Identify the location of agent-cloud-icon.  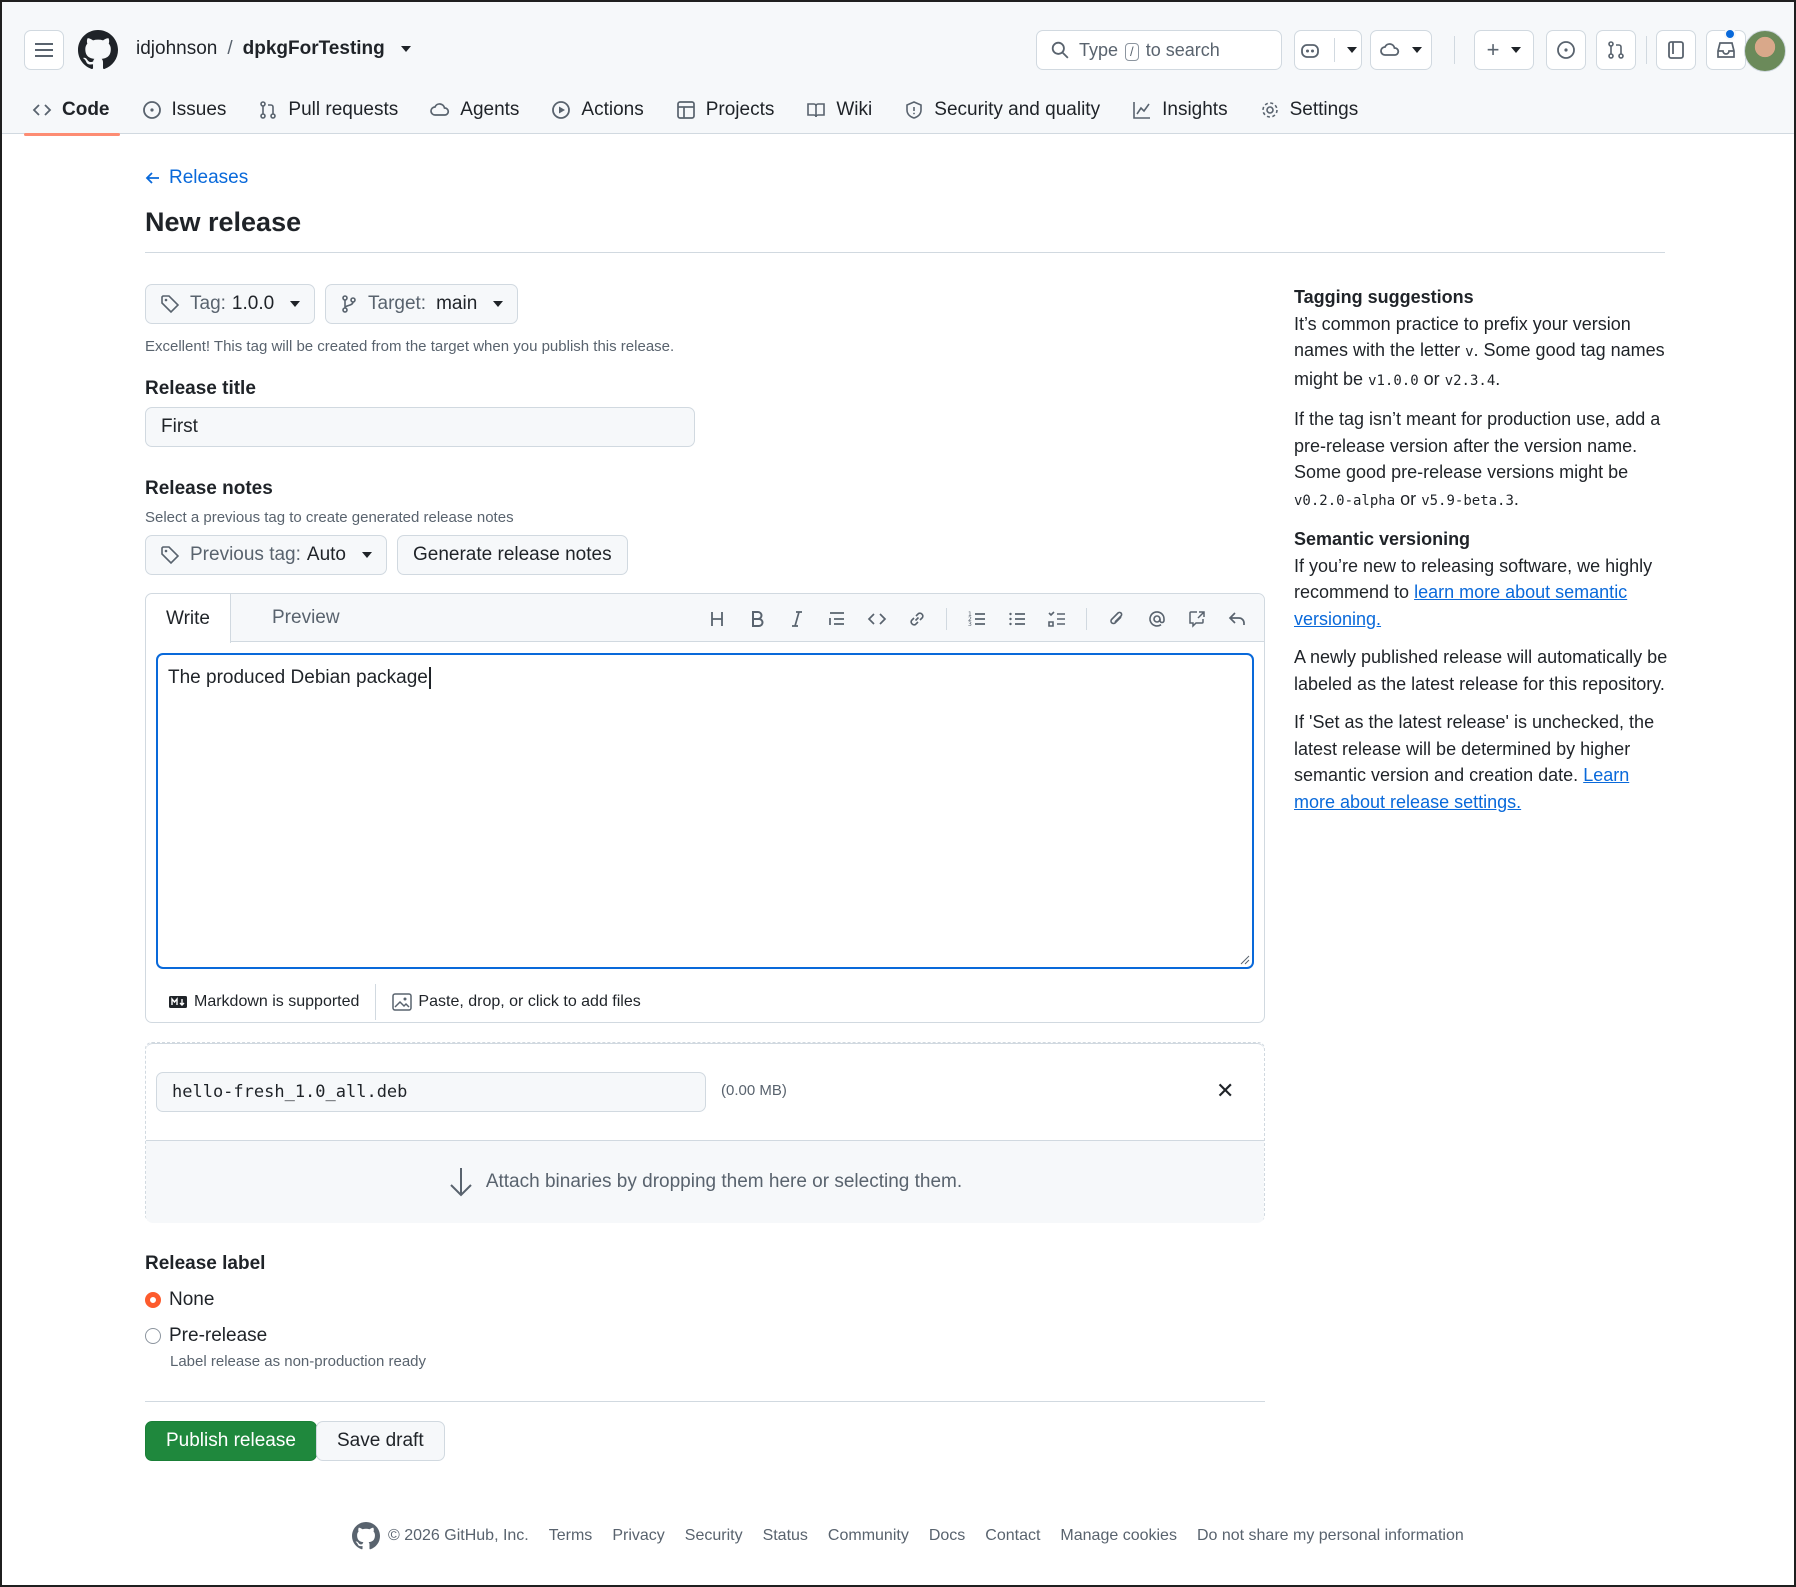
(1390, 49).